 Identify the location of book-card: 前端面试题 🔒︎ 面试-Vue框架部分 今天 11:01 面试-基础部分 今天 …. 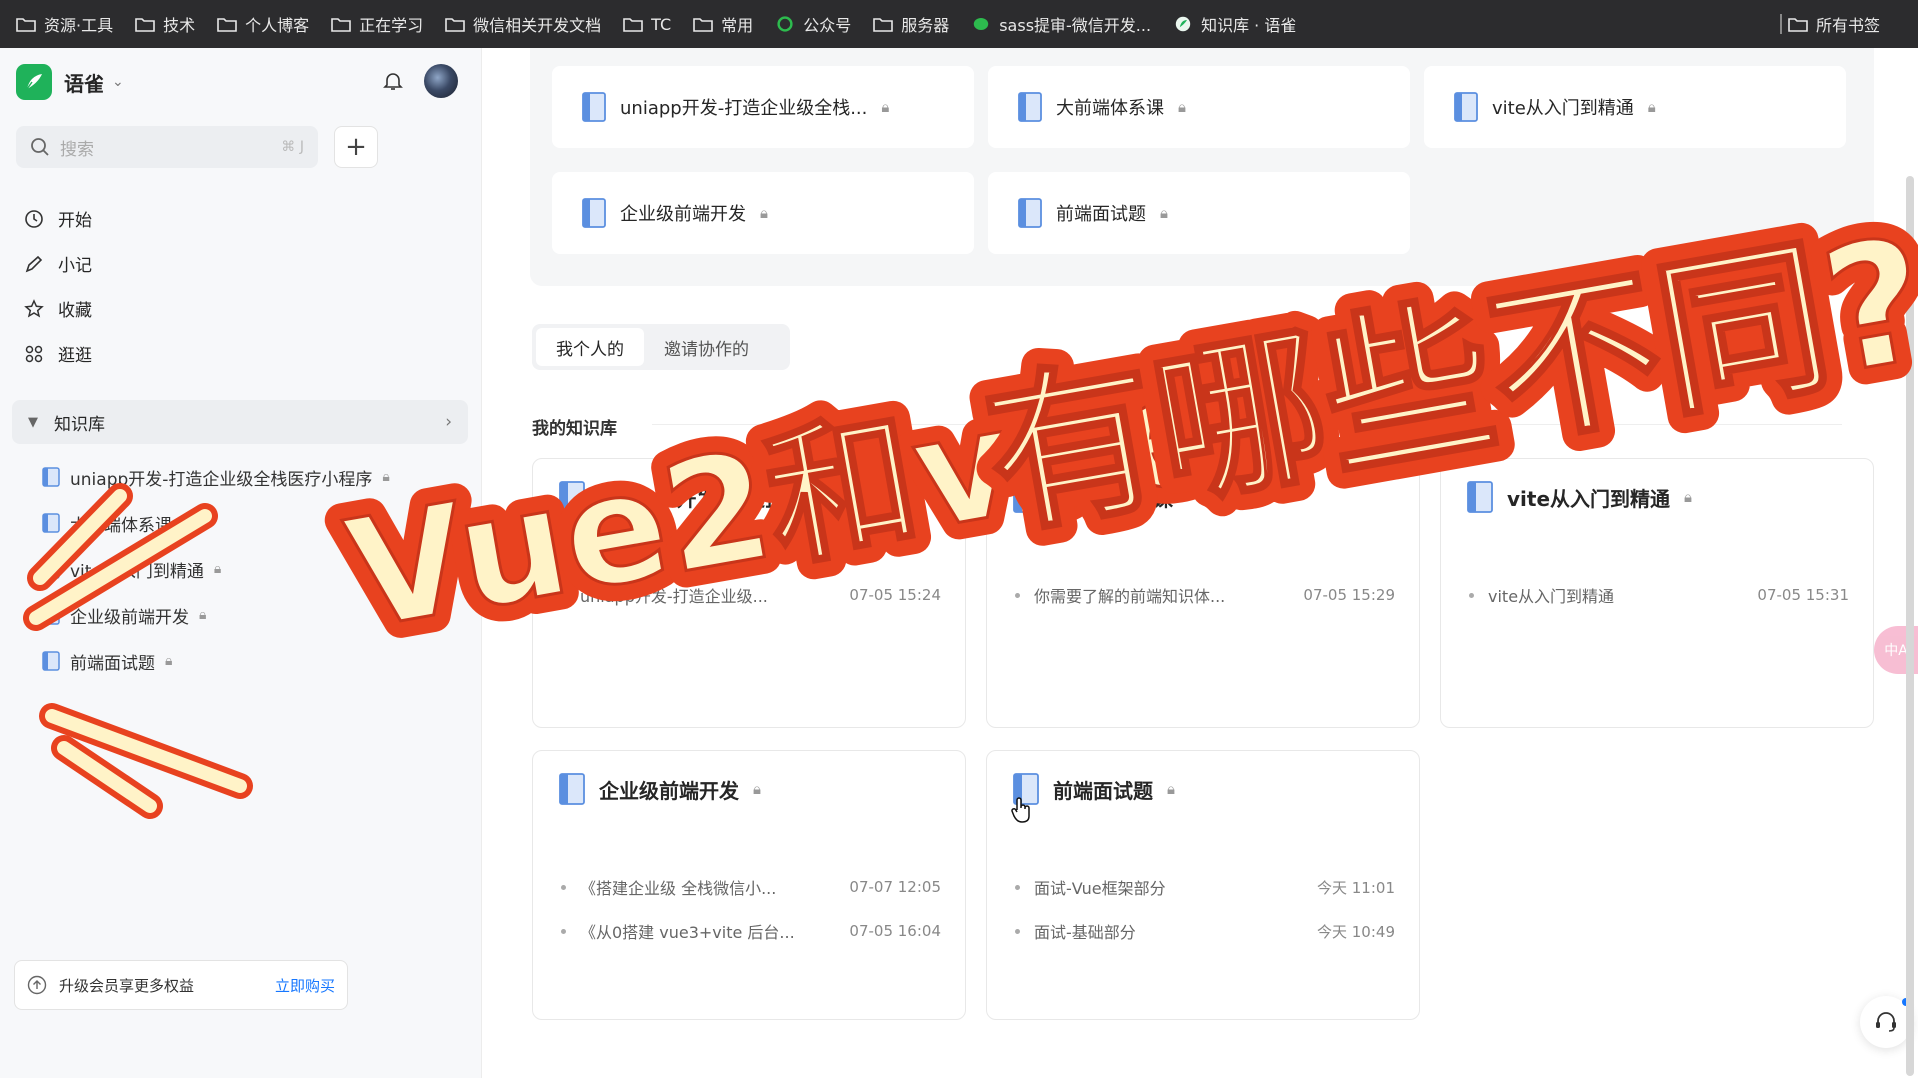
(1203, 885).